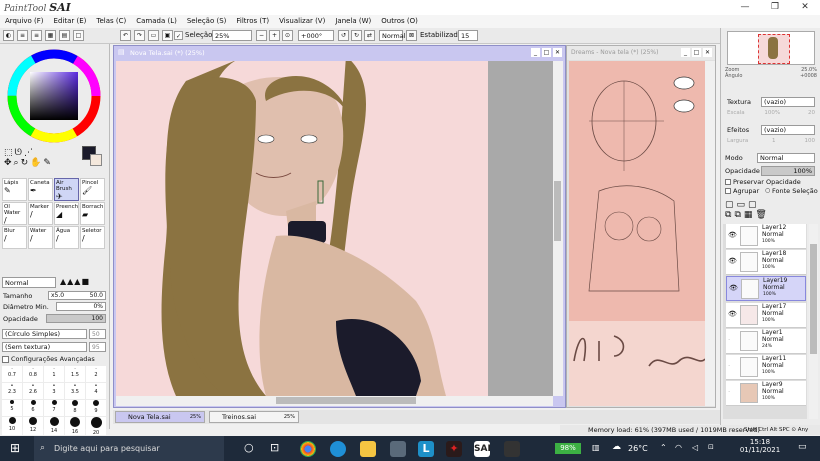 The image size is (820, 461). What do you see at coordinates (160, 417) in the screenshot?
I see `tab-nova-tela: Nova Tela.sai 25%` at bounding box center [160, 417].